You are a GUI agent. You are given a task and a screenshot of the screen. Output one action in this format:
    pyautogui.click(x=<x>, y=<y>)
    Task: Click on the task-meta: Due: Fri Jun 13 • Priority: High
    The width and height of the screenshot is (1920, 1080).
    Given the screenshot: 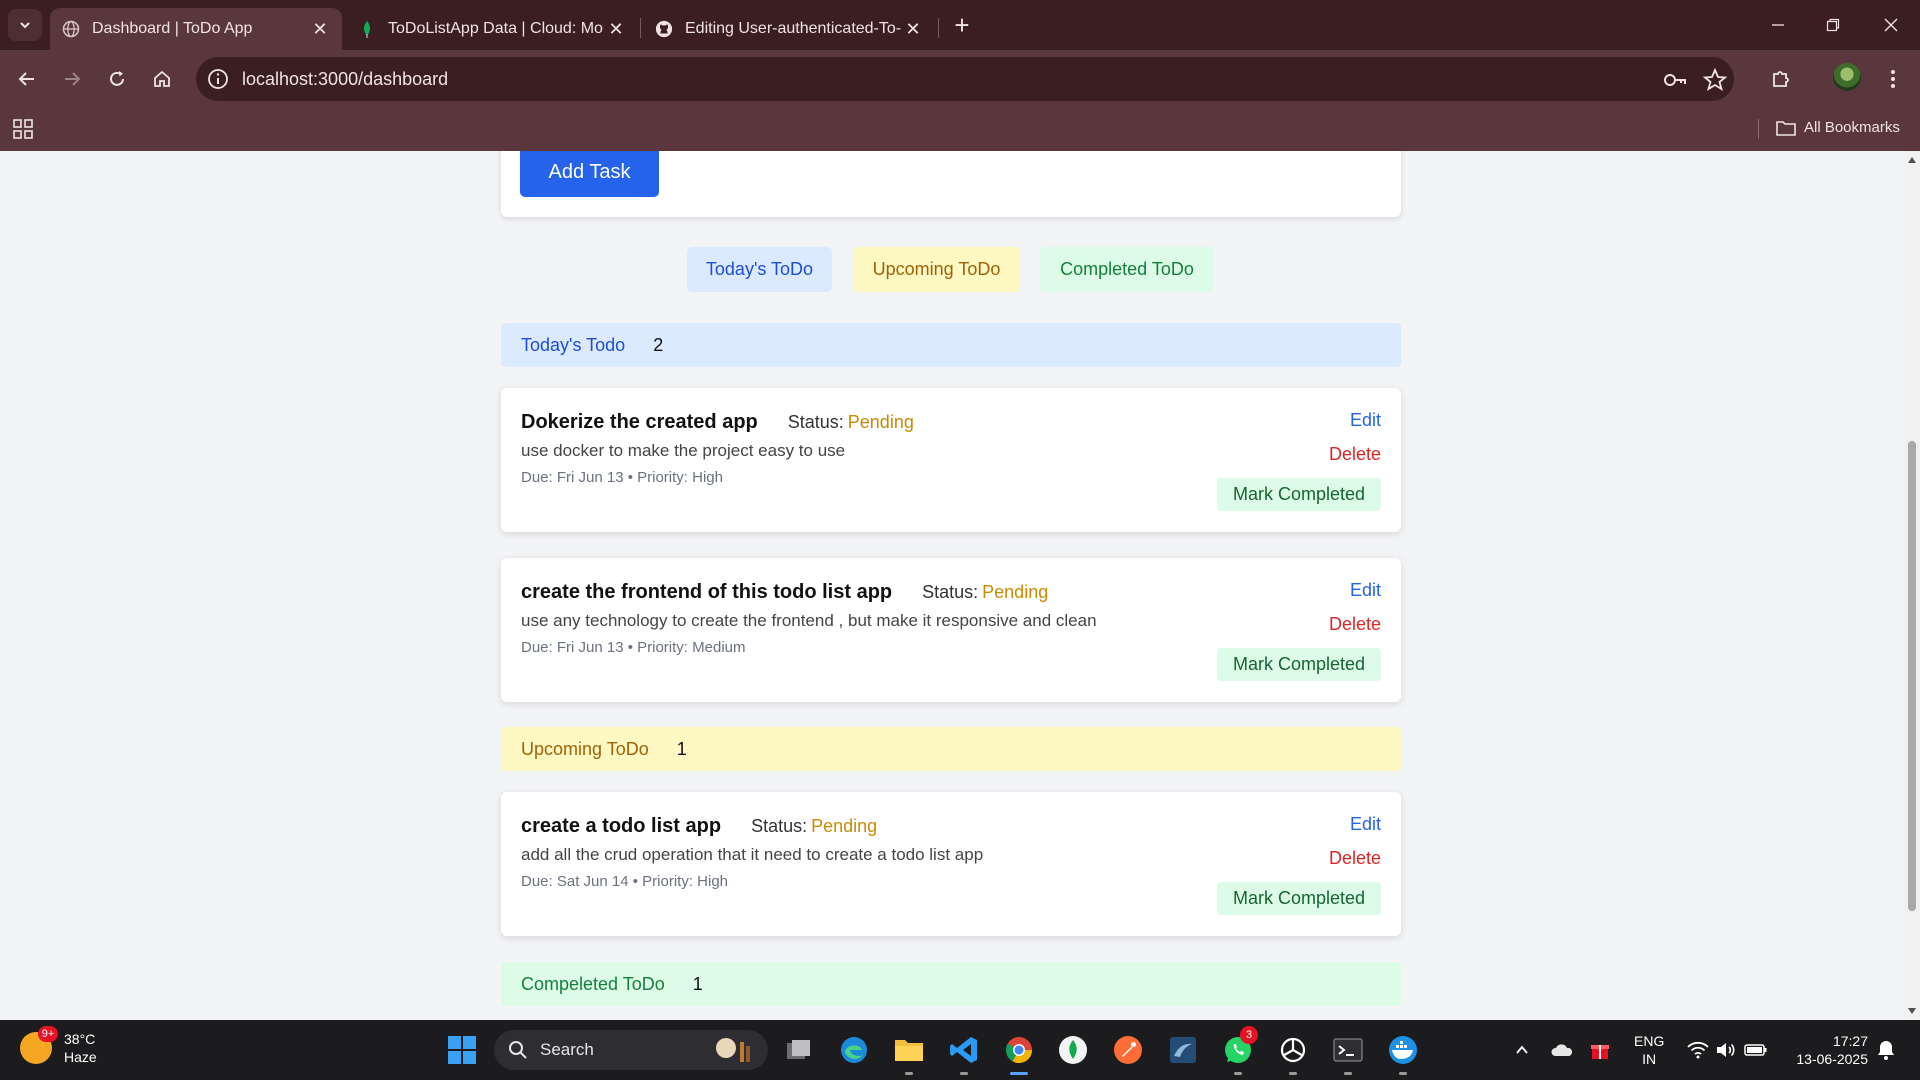 What is the action you would take?
    pyautogui.click(x=622, y=477)
    